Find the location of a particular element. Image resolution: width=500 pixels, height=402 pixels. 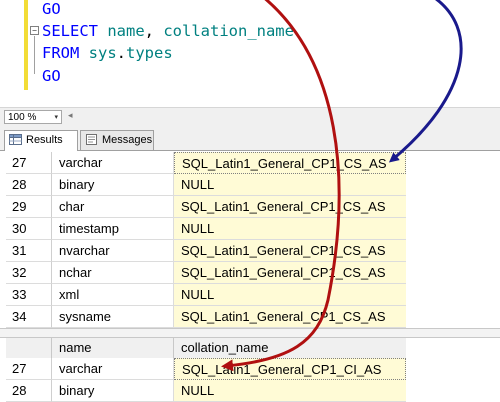

code-token: sys is located at coordinates (102, 53).